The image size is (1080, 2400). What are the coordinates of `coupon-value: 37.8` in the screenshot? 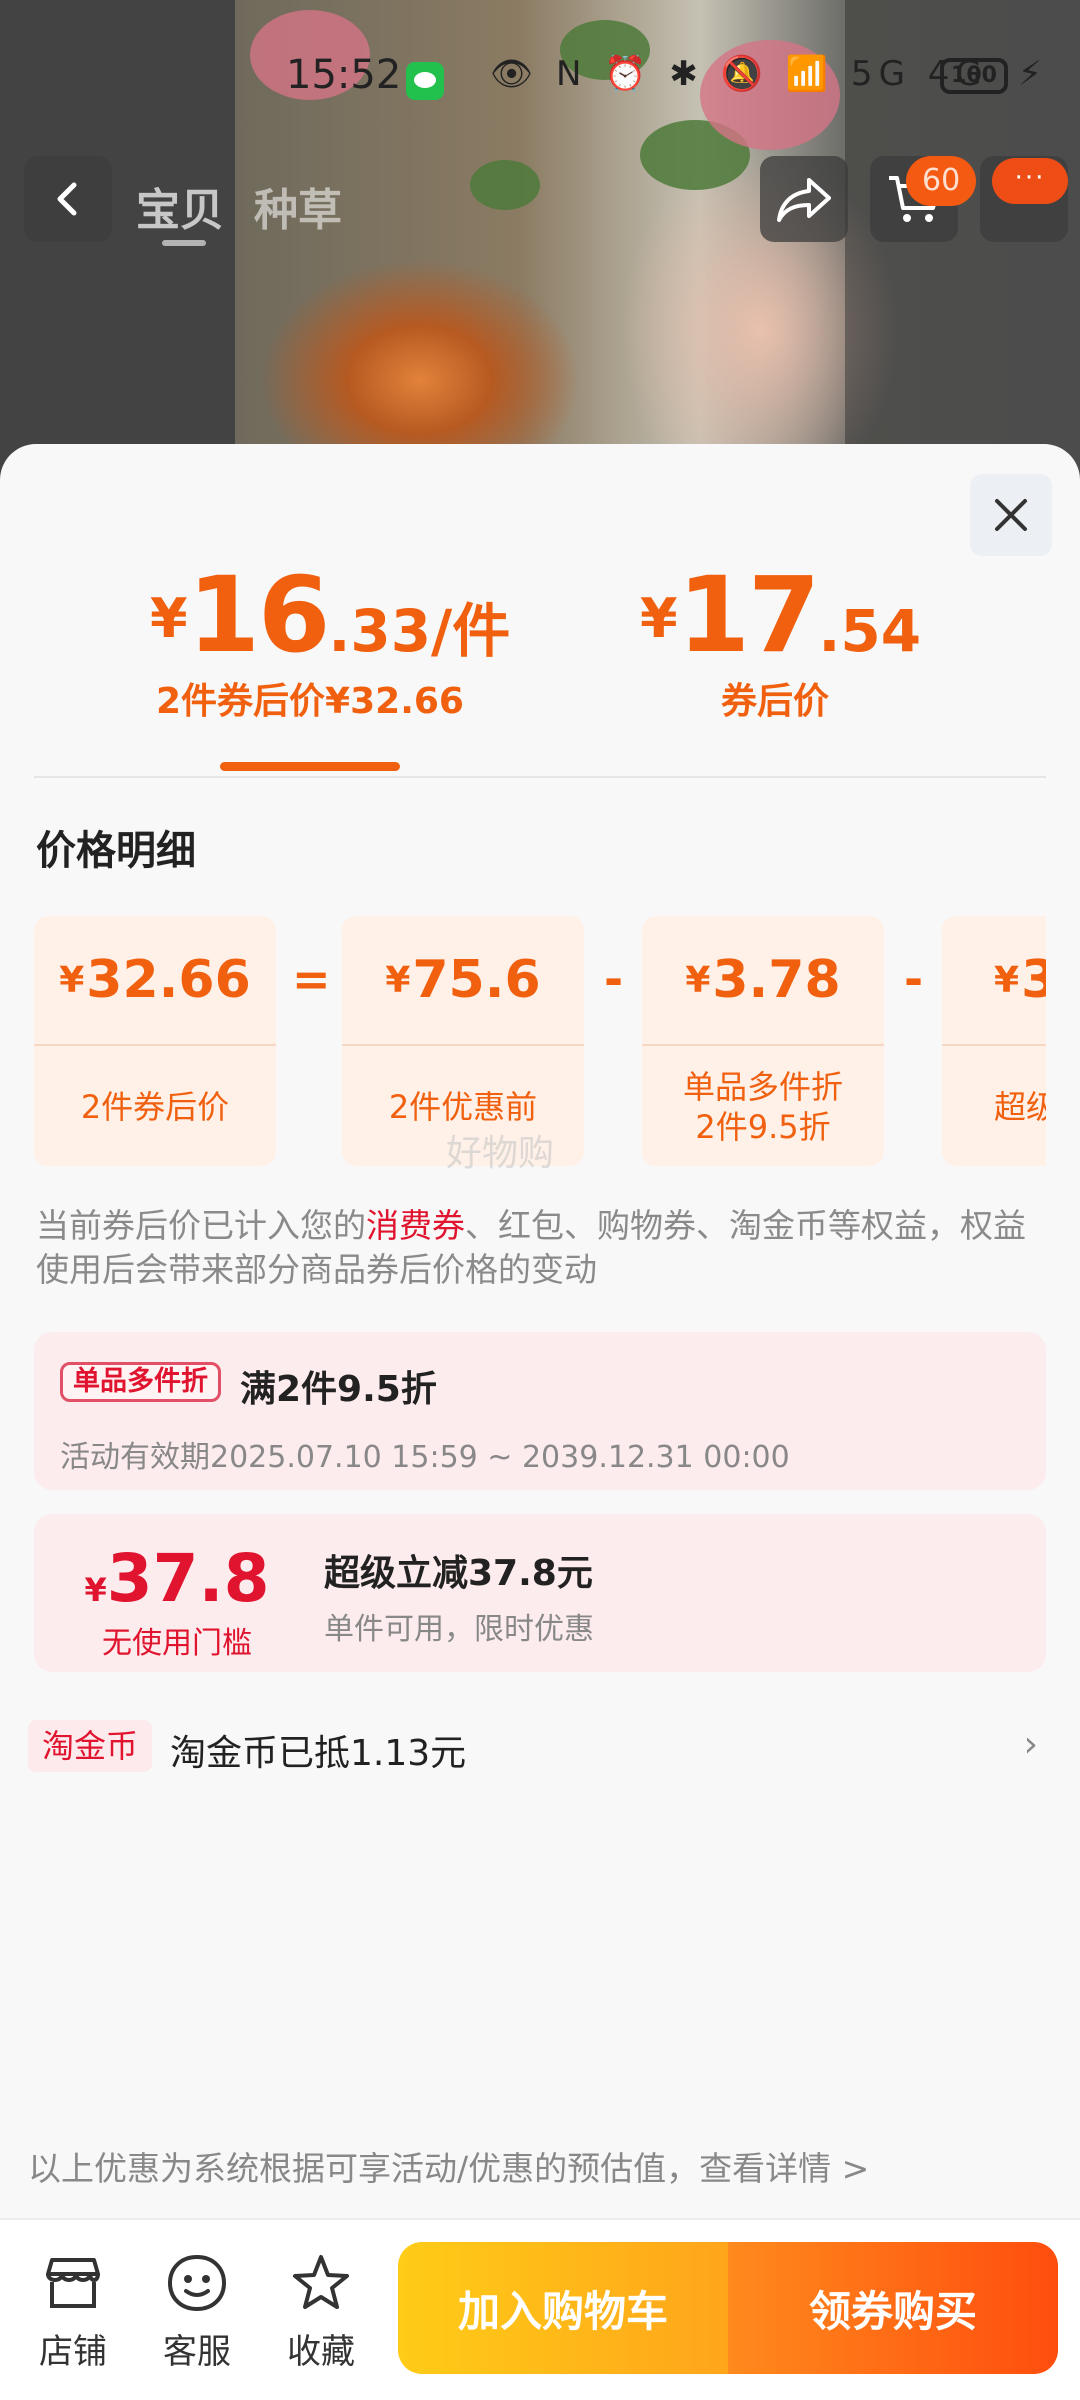 It's located at (188, 1578).